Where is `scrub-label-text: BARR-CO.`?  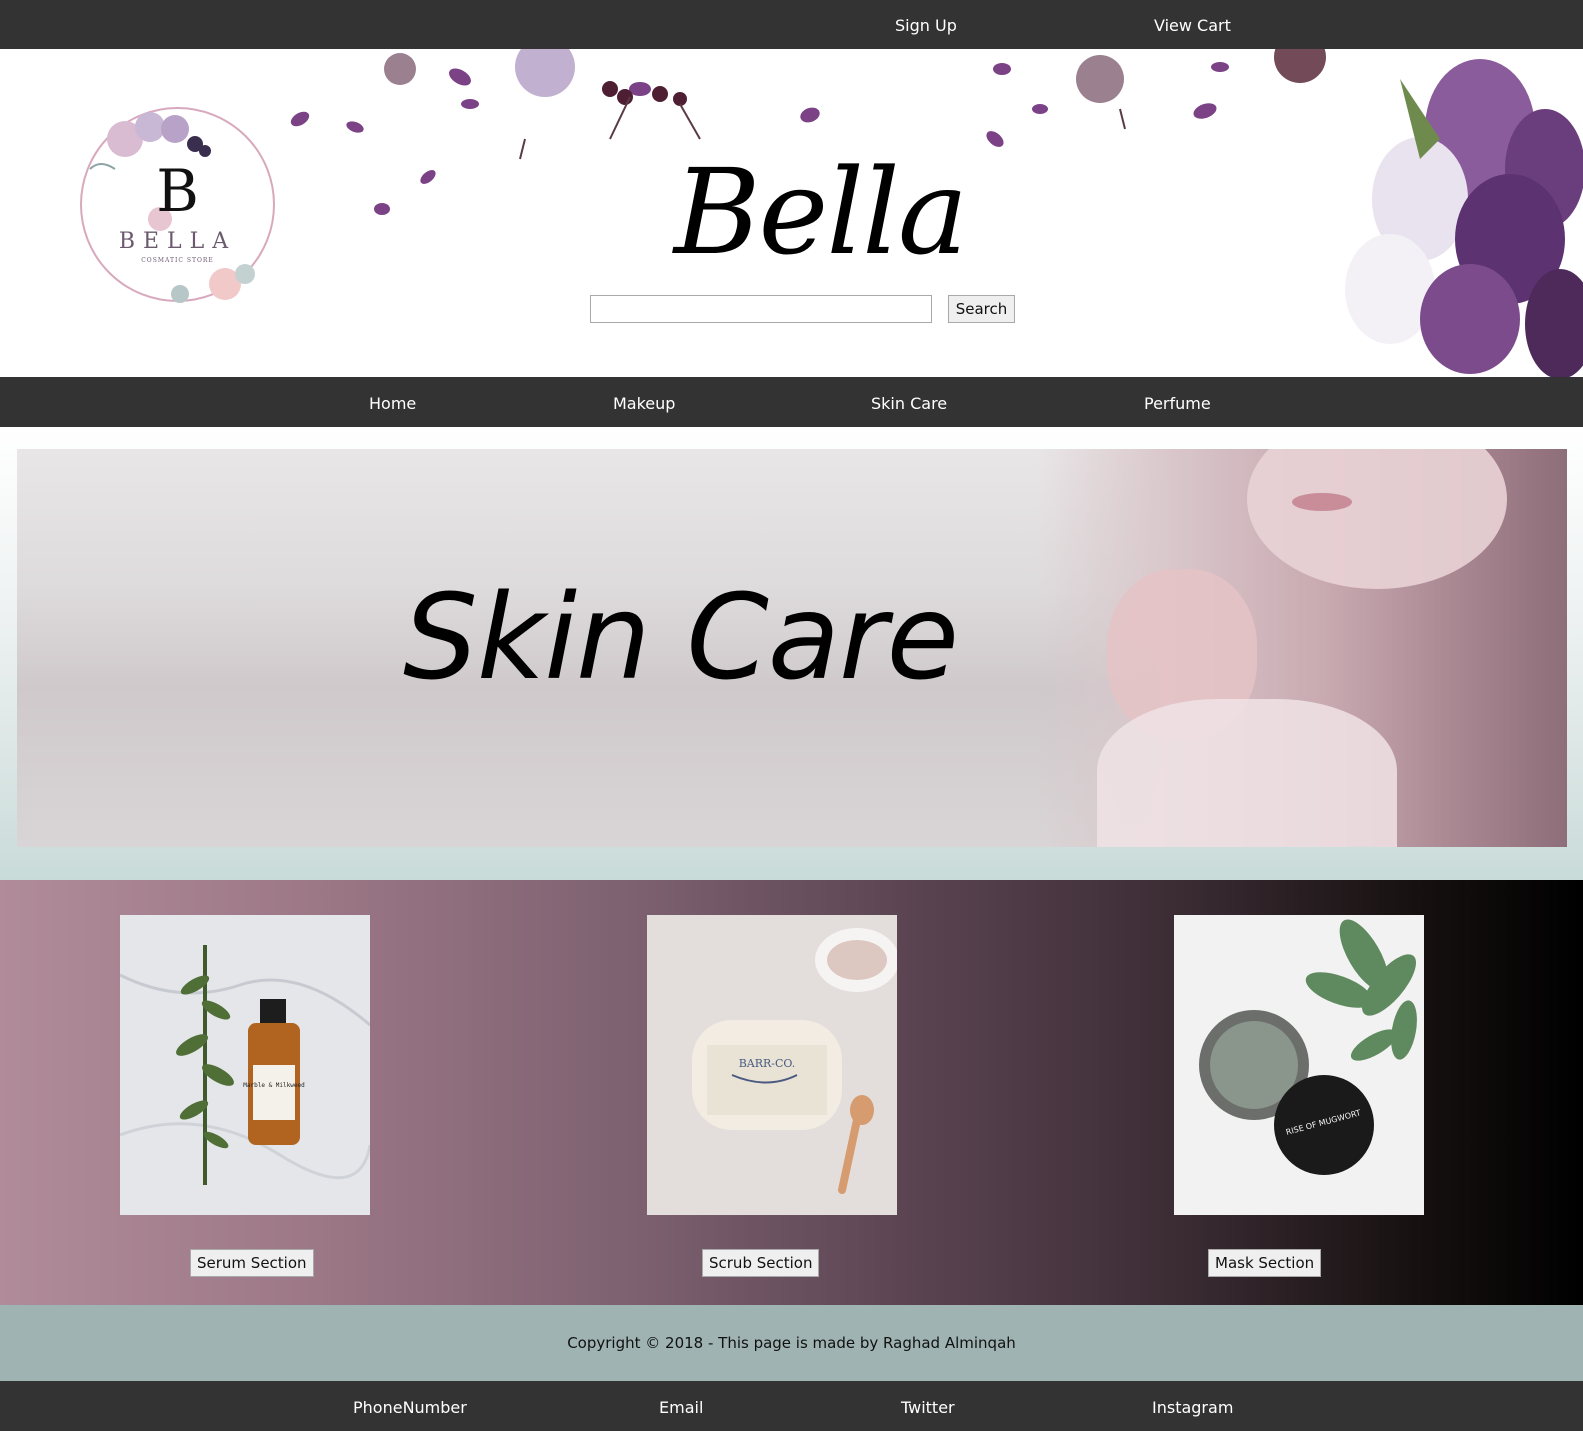 scrub-label-text: BARR-CO. is located at coordinates (767, 1063).